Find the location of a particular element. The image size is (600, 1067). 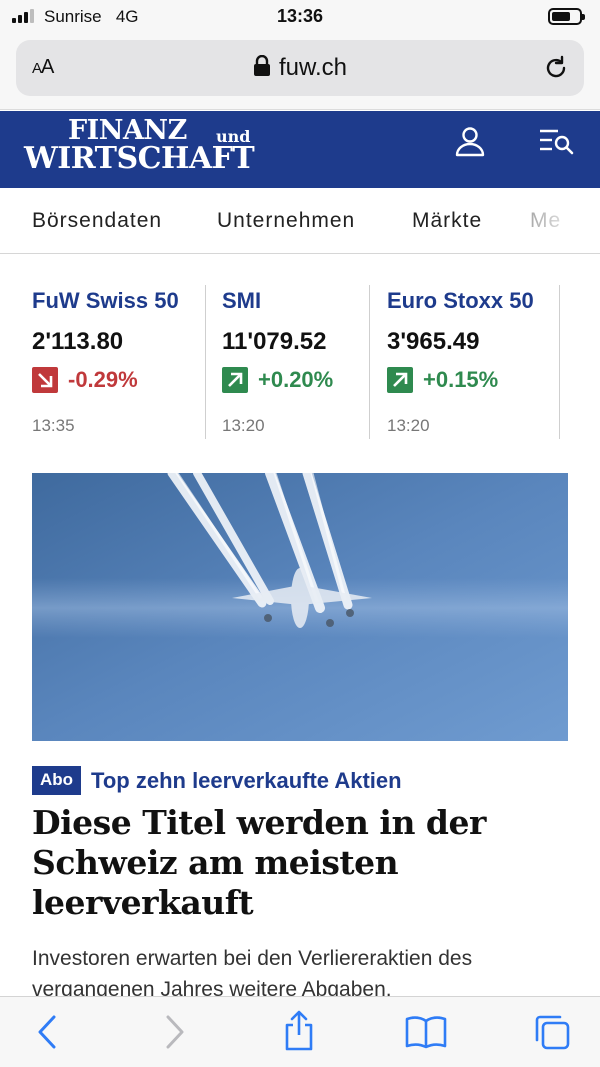

ticker-time: 13:35 is located at coordinates (53, 425).